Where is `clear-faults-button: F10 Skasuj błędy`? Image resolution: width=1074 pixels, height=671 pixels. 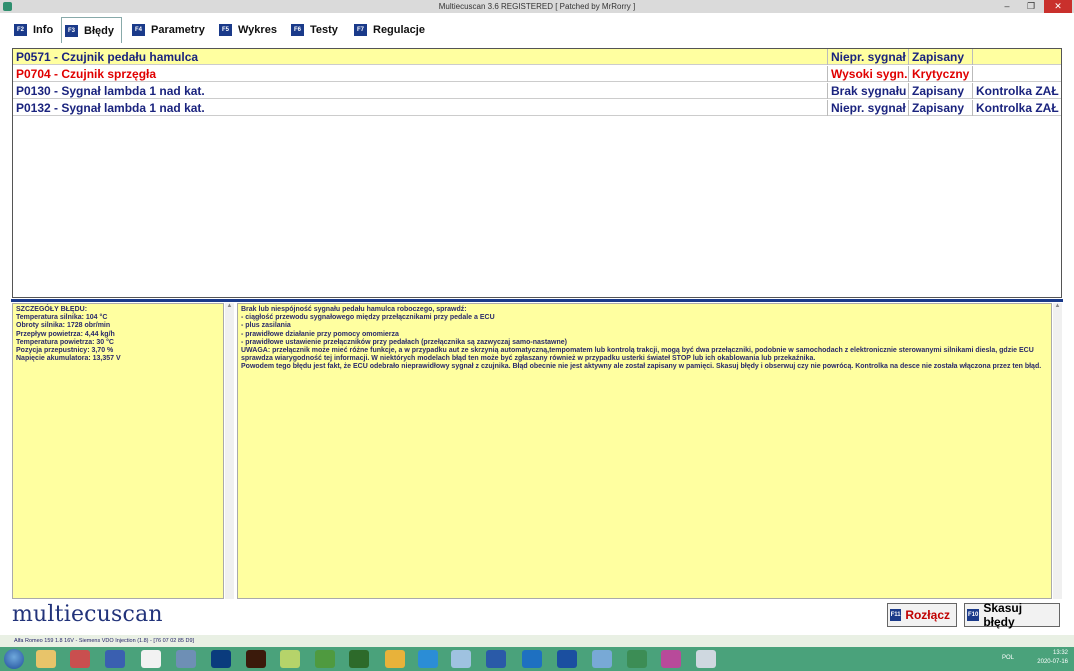 clear-faults-button: F10 Skasuj błędy is located at coordinates (1012, 615).